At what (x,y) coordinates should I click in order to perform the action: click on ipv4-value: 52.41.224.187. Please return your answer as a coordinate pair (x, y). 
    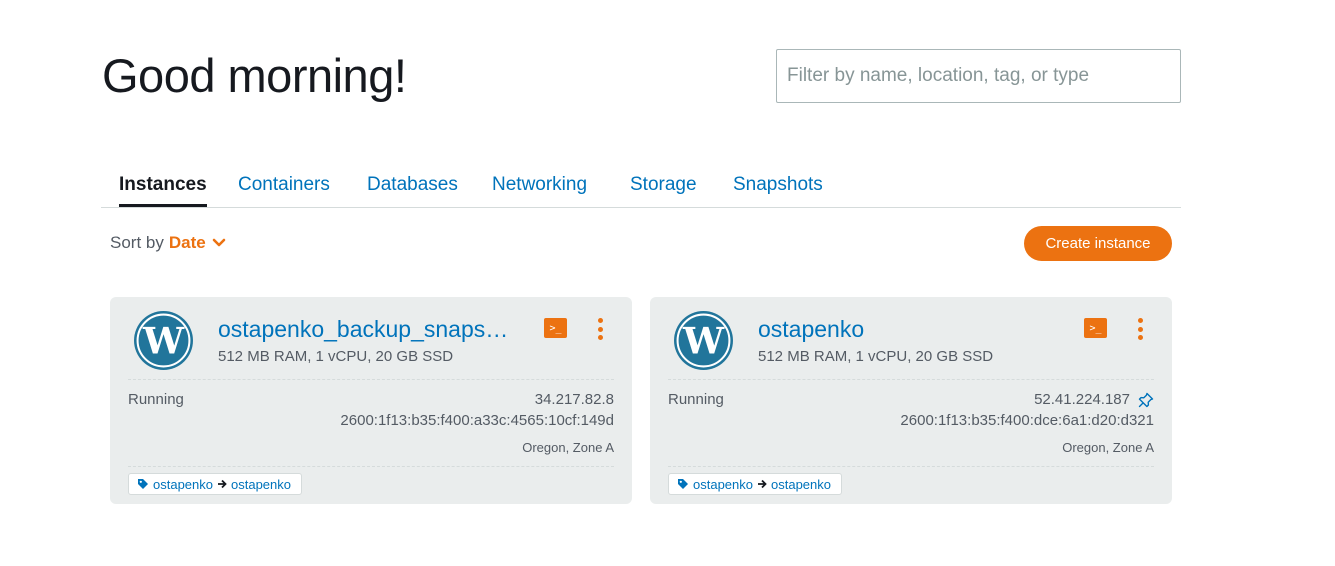
    Looking at the image, I should click on (1082, 399).